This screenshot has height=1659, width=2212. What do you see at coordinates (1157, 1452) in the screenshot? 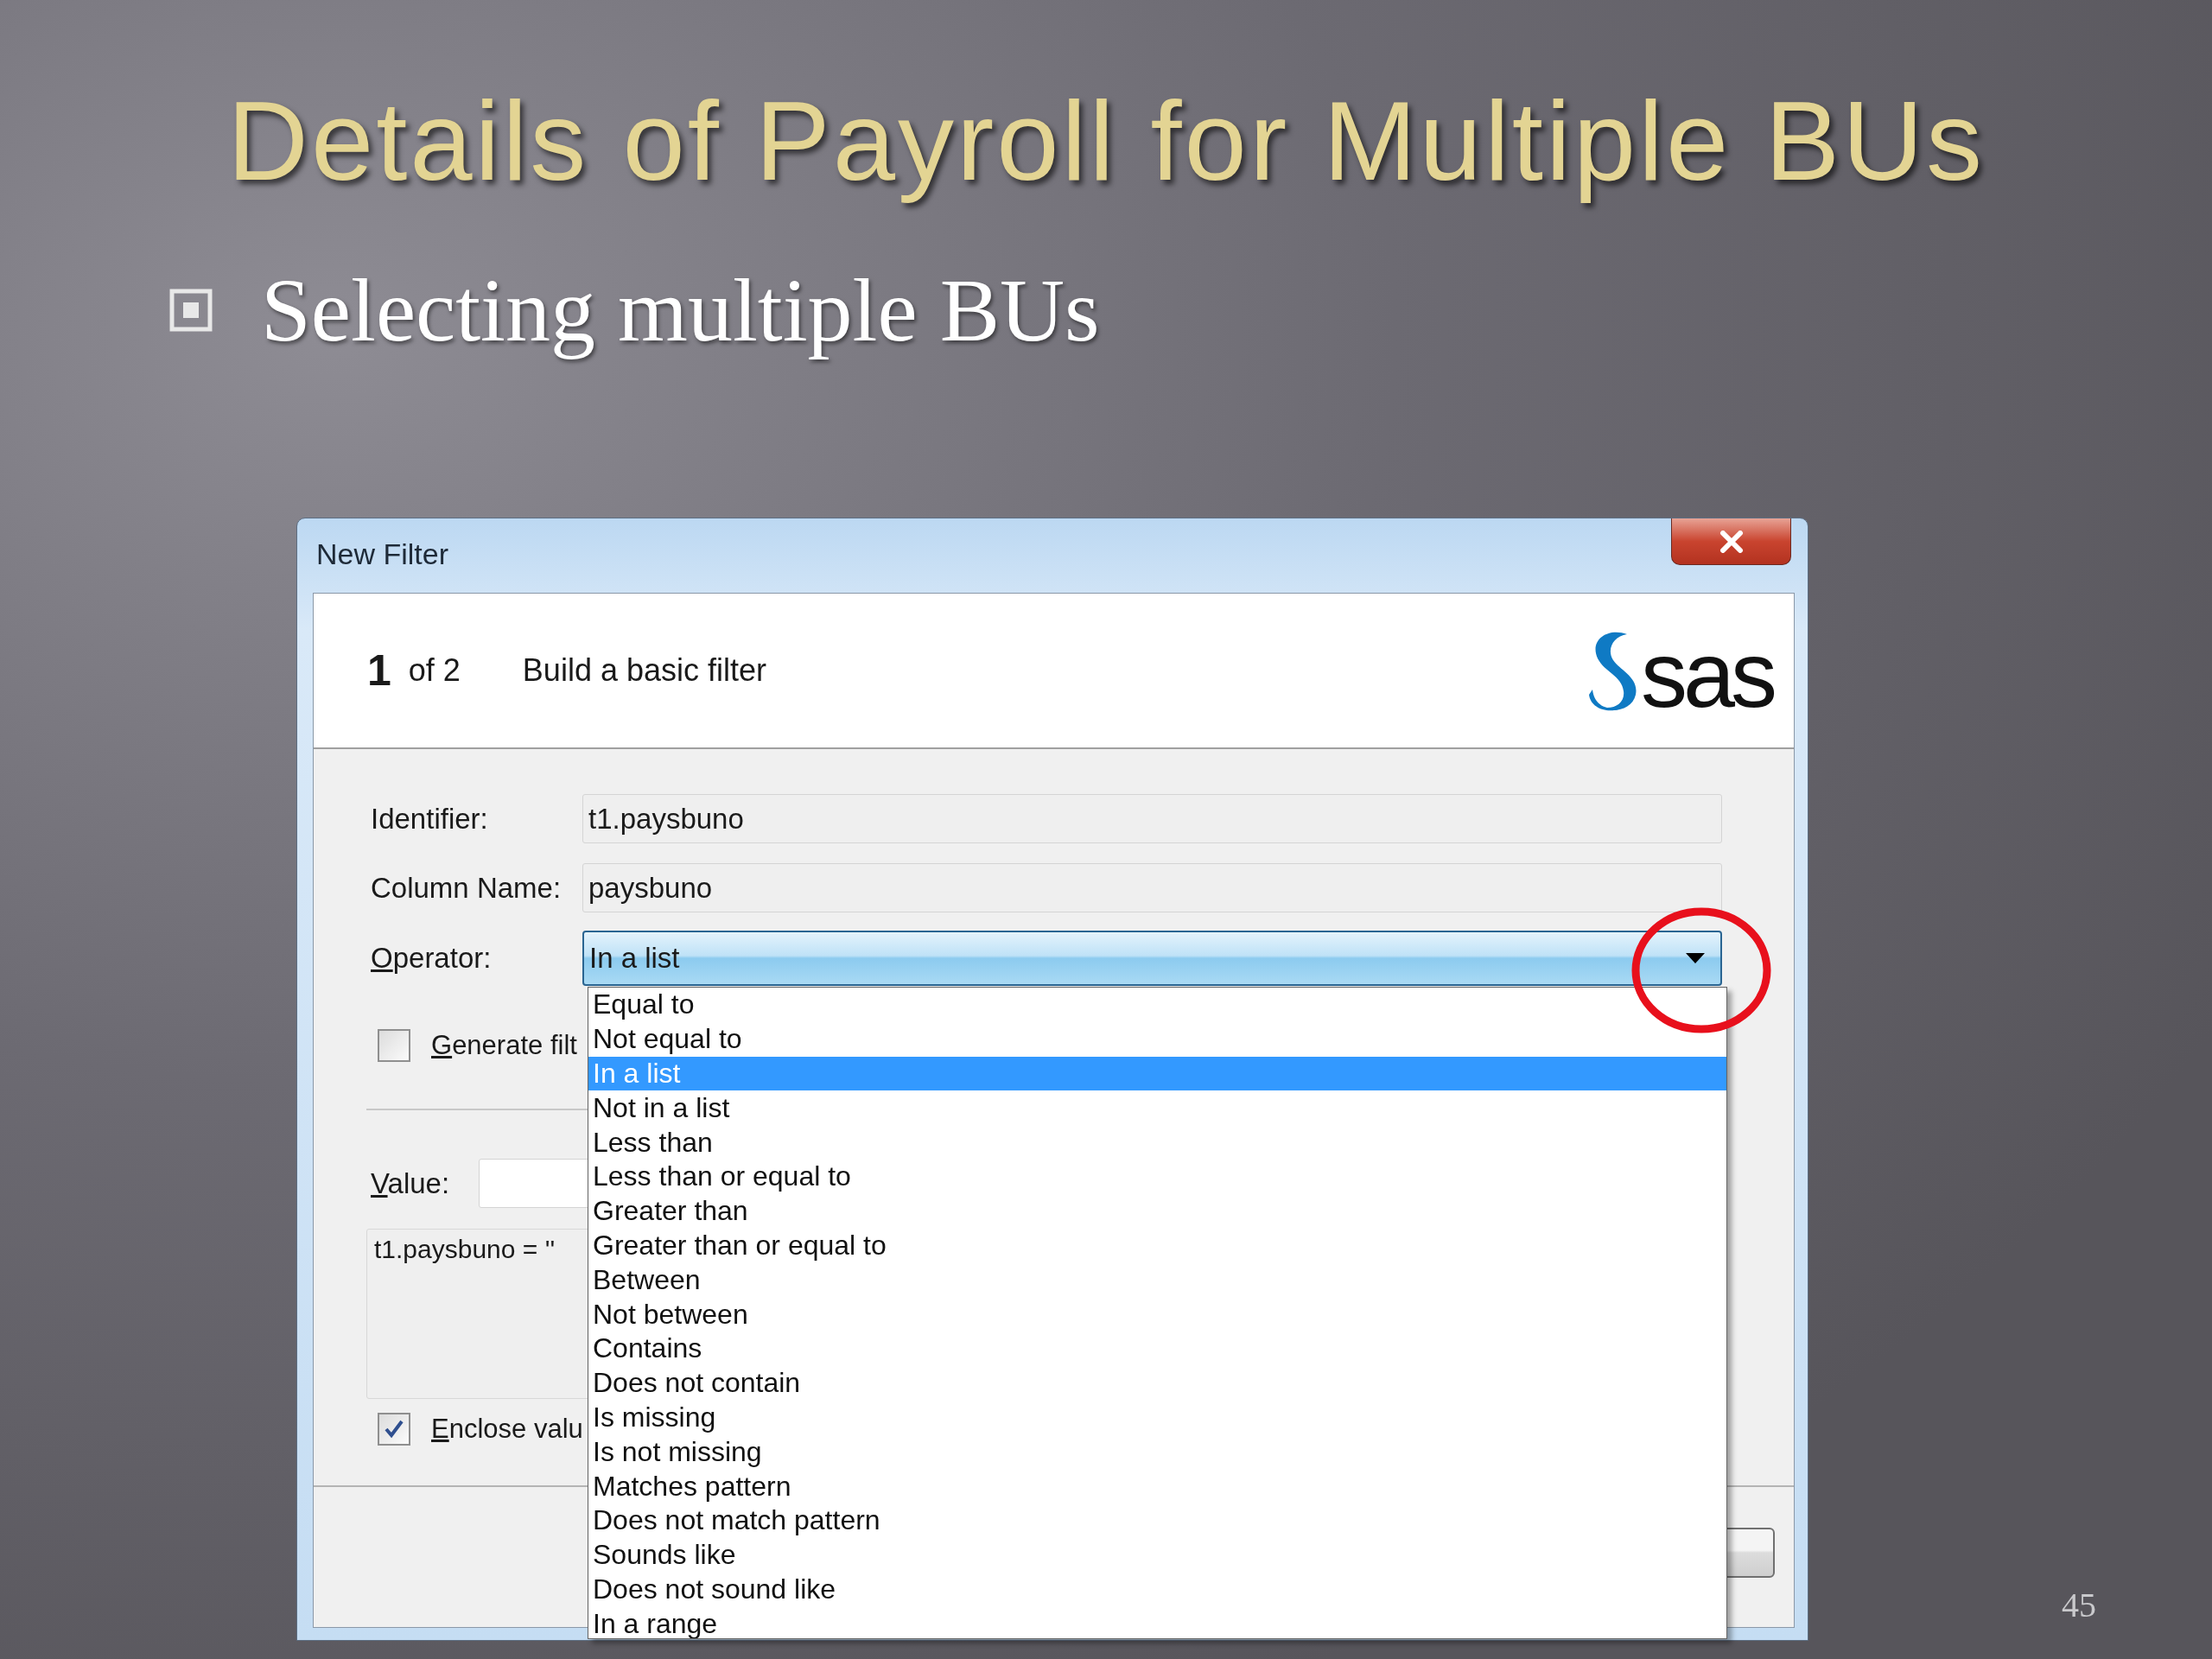
I see `dropdown-option: Is not missing` at bounding box center [1157, 1452].